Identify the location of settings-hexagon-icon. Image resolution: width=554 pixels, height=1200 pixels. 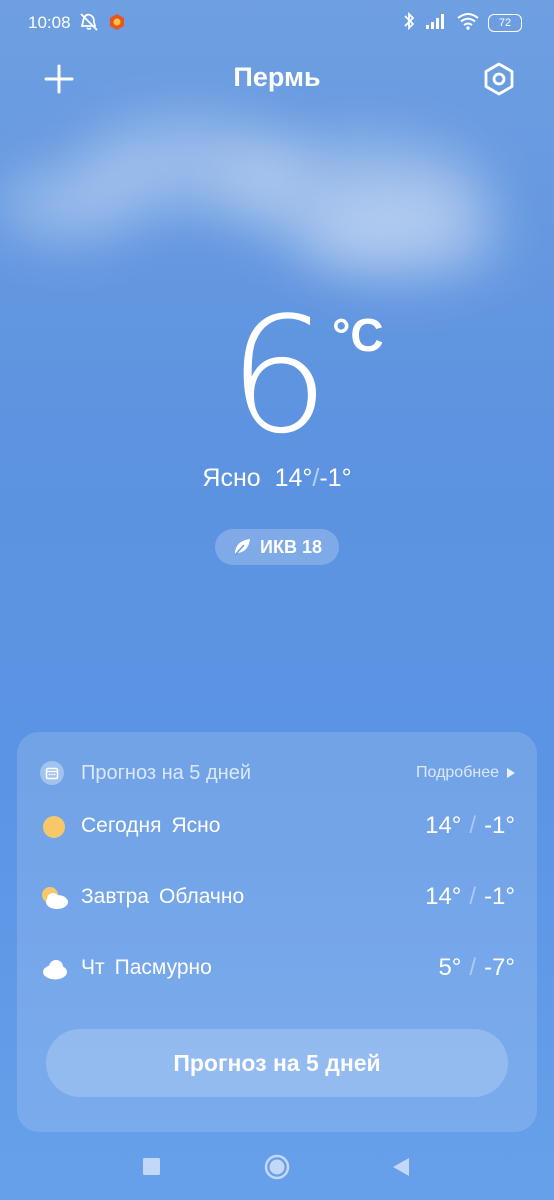
(499, 79).